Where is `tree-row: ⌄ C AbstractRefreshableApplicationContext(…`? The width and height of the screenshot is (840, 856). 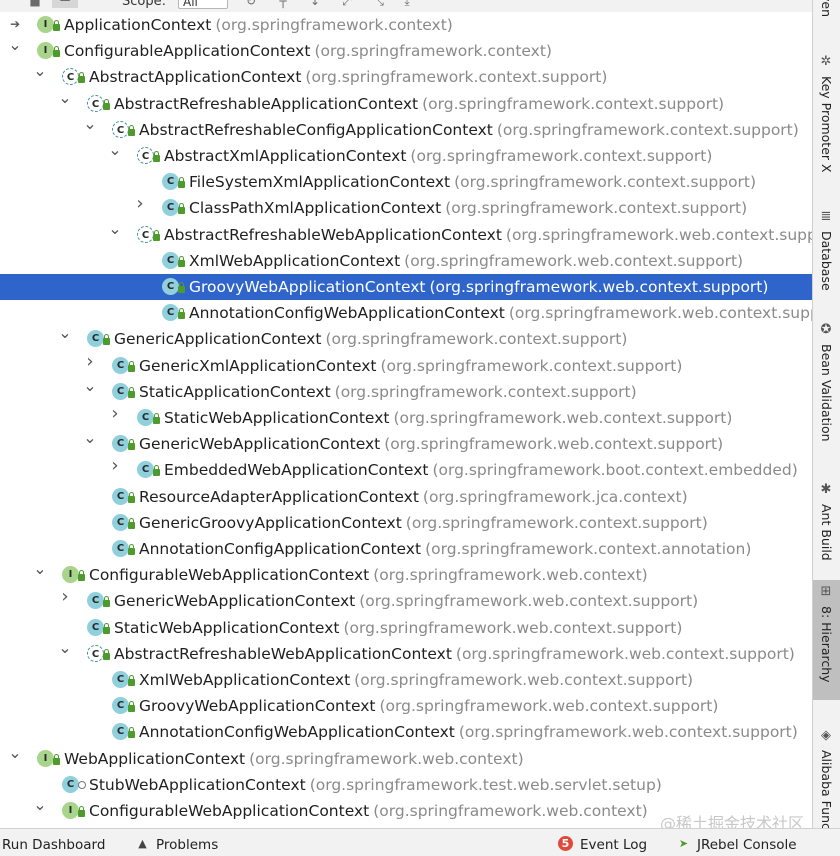
tree-row: ⌄ C AbstractRefreshableApplicationContext(… is located at coordinates (406, 103).